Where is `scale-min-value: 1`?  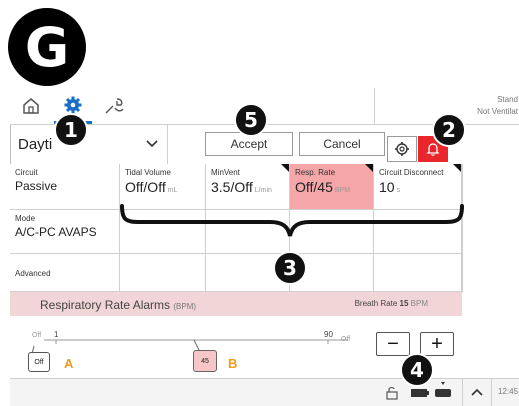 scale-min-value: 1 is located at coordinates (56, 334).